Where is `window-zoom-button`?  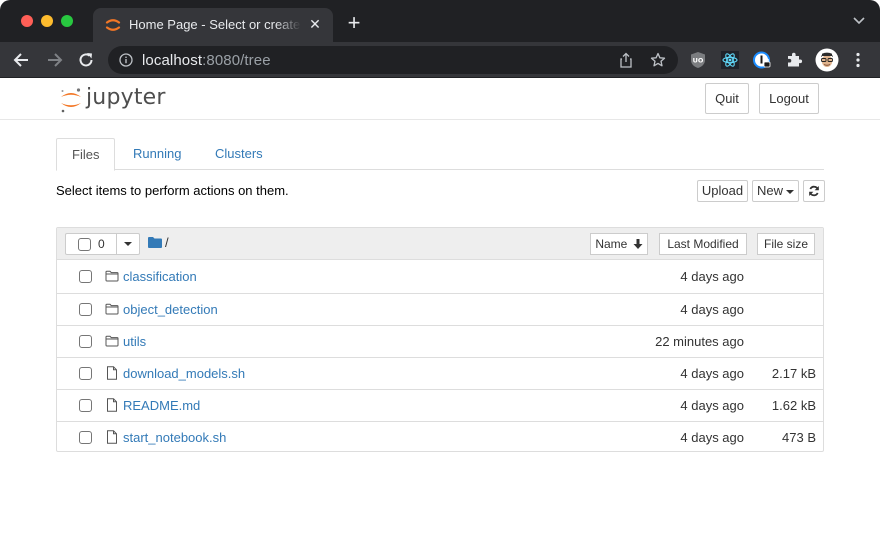 window-zoom-button is located at coordinates (67, 21).